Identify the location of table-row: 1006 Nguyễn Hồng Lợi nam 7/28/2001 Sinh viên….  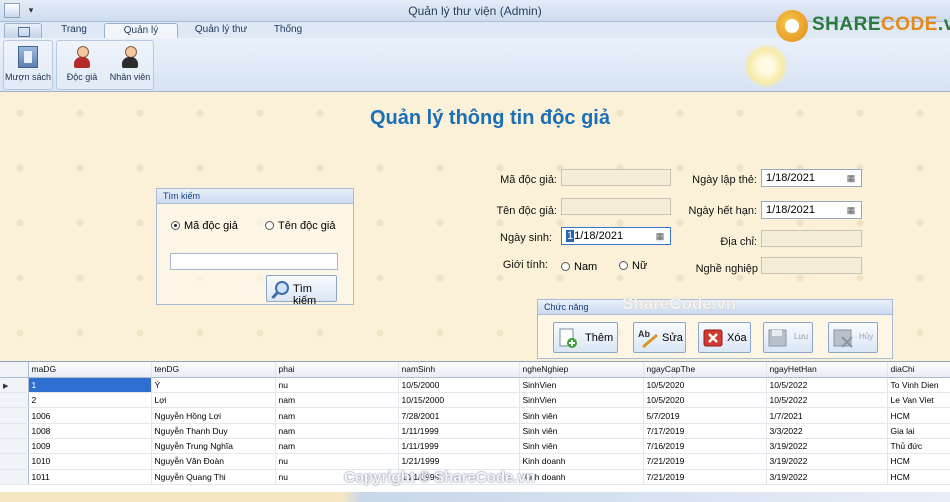
(475, 415).